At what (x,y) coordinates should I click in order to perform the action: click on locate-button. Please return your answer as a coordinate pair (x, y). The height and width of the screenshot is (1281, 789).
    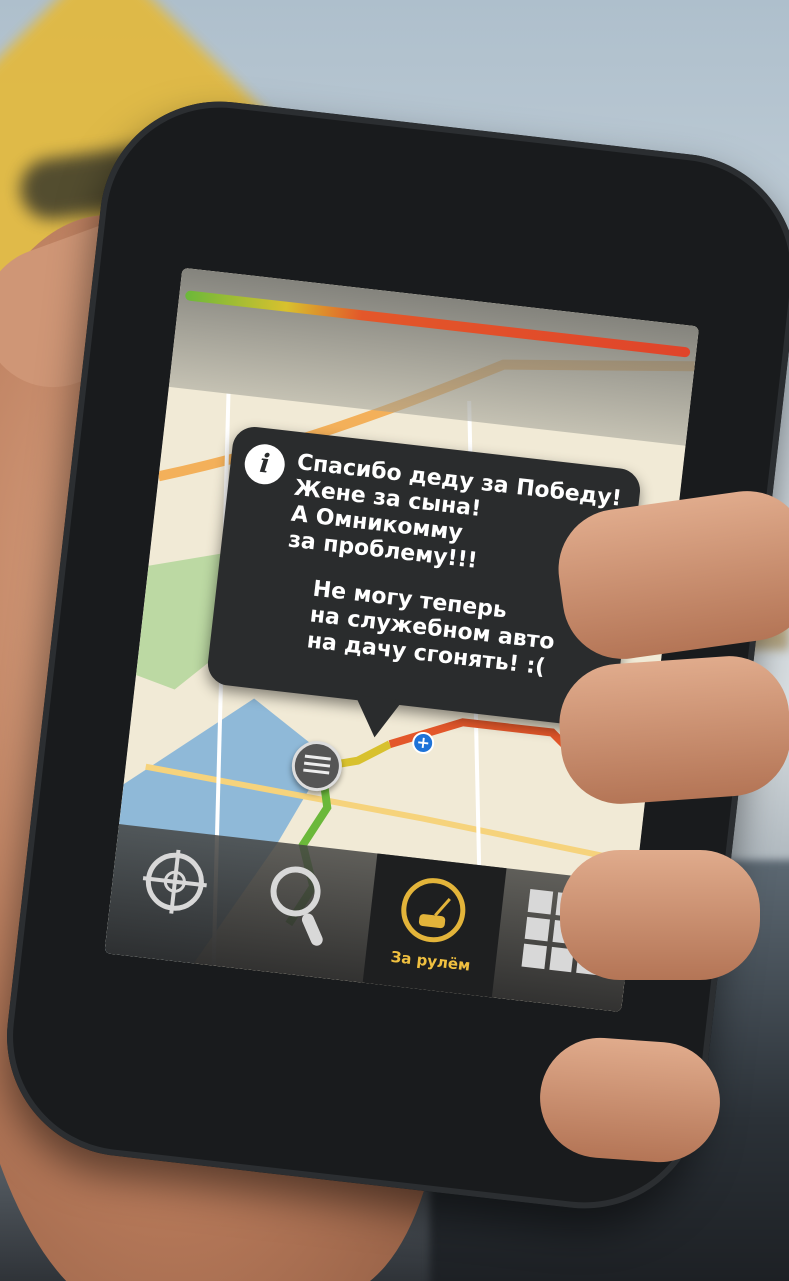
    Looking at the image, I should click on (176, 896).